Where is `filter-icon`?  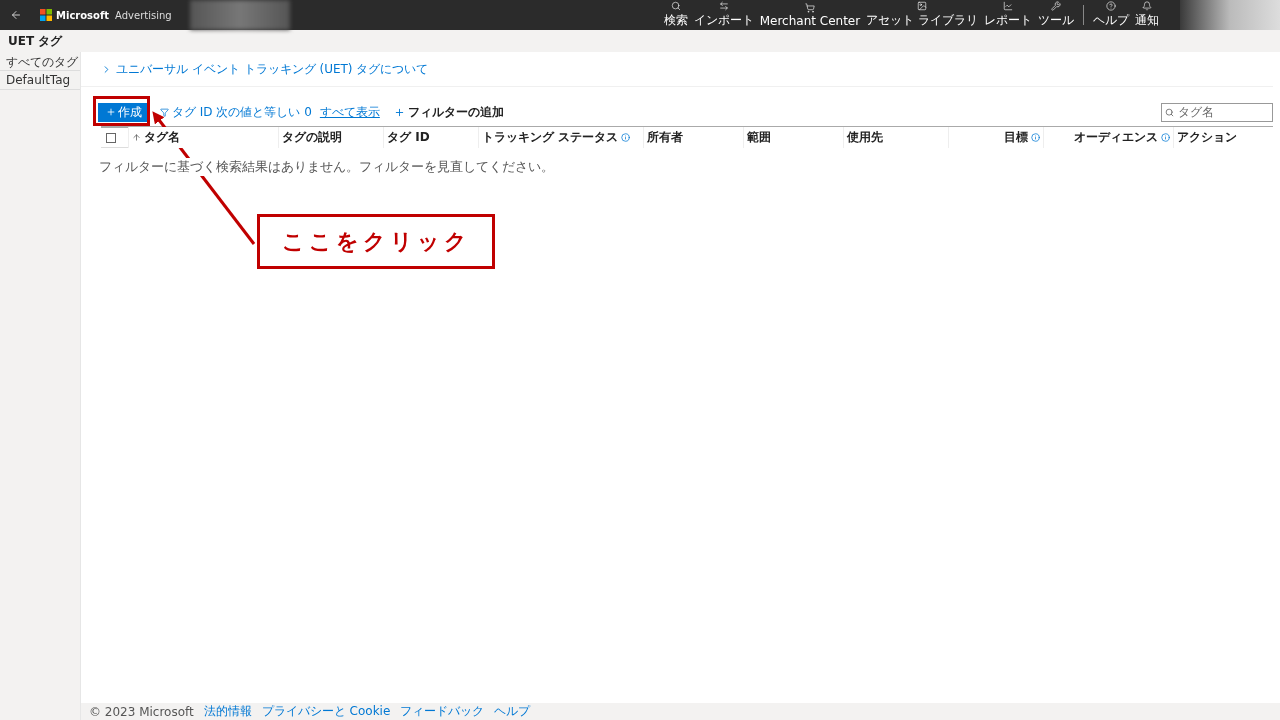
filter-icon is located at coordinates (164, 112).